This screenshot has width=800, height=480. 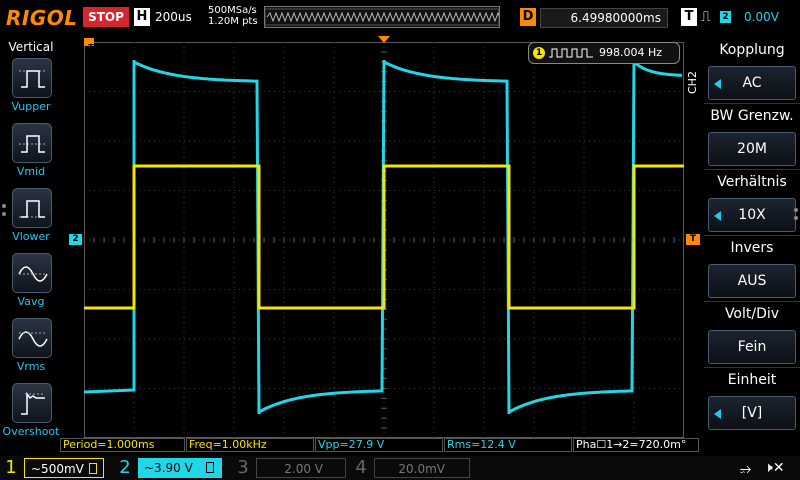 I want to click on waveform-memory-overview, so click(x=383, y=17).